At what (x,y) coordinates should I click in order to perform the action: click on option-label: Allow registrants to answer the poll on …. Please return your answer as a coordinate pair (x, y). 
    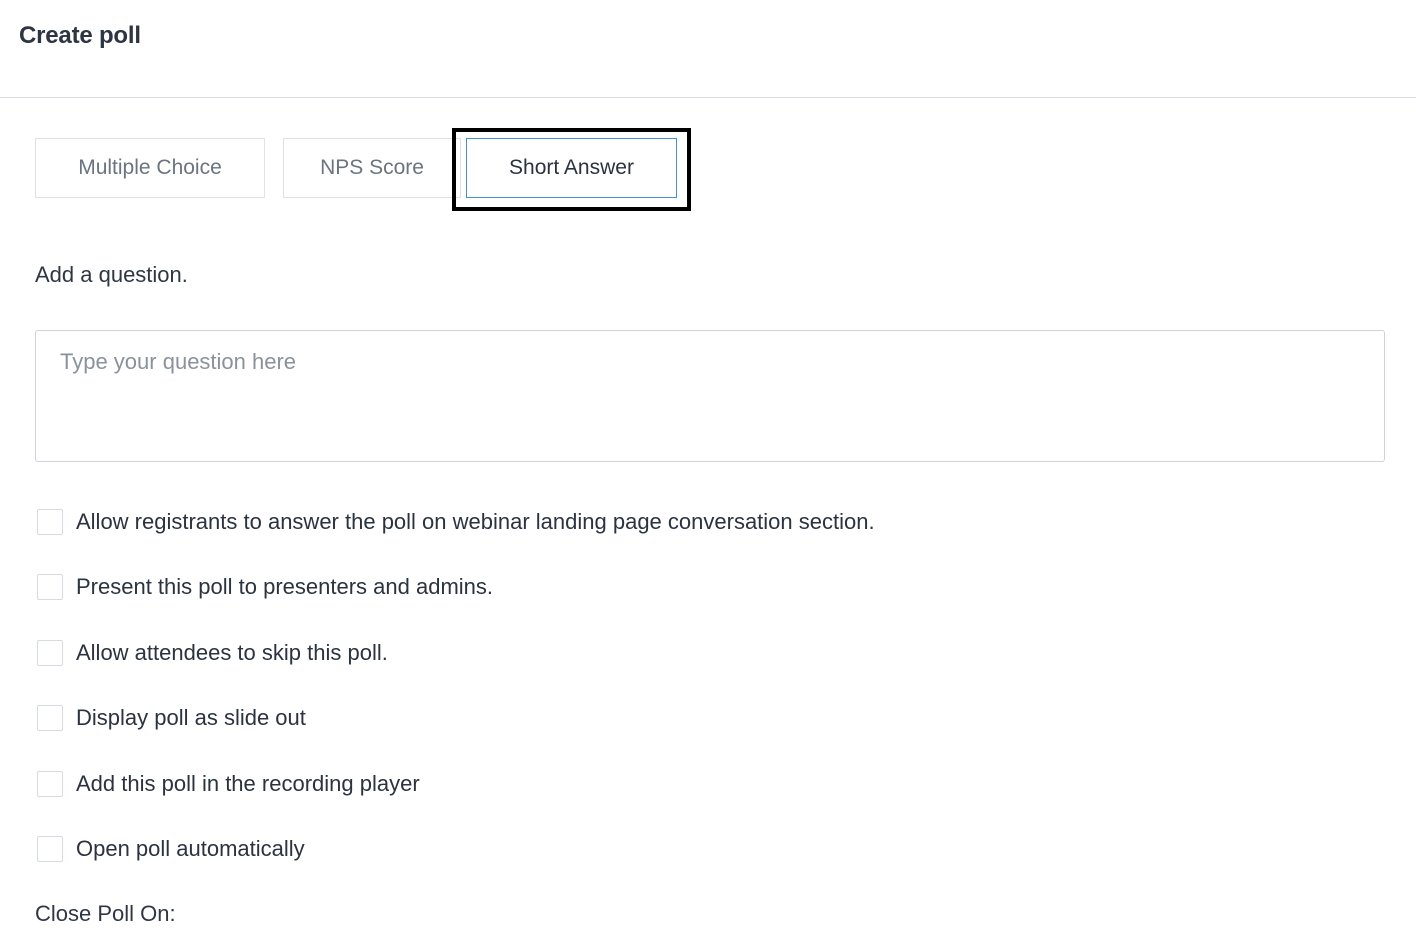
    Looking at the image, I should click on (475, 521).